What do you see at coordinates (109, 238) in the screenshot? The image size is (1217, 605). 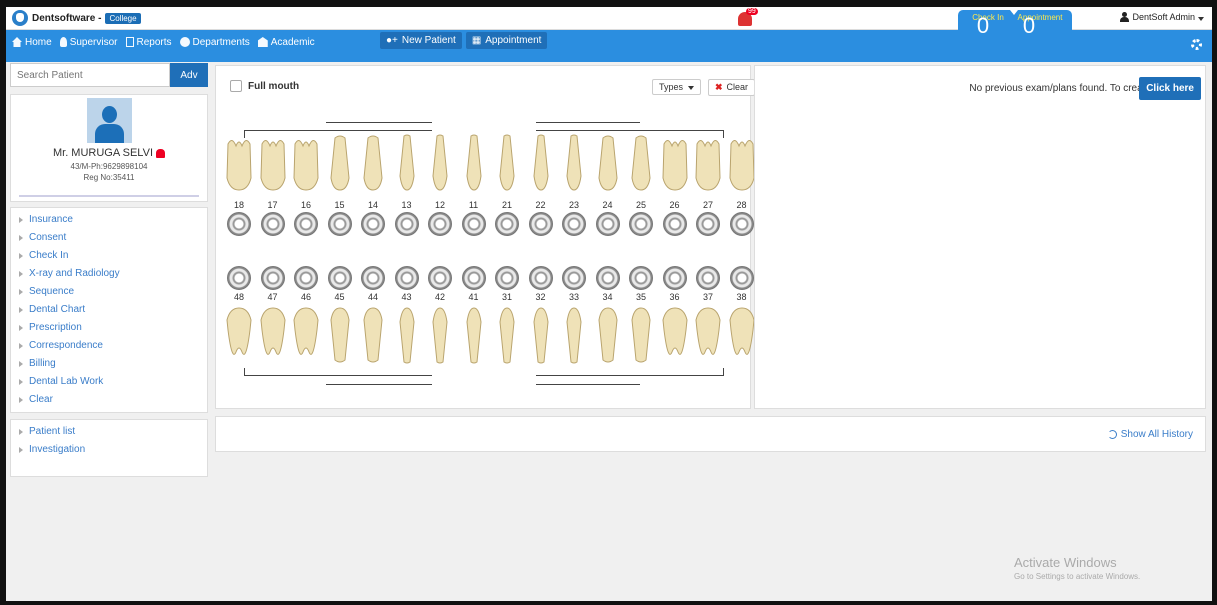 I see `sidebar-menu-item: Consent` at bounding box center [109, 238].